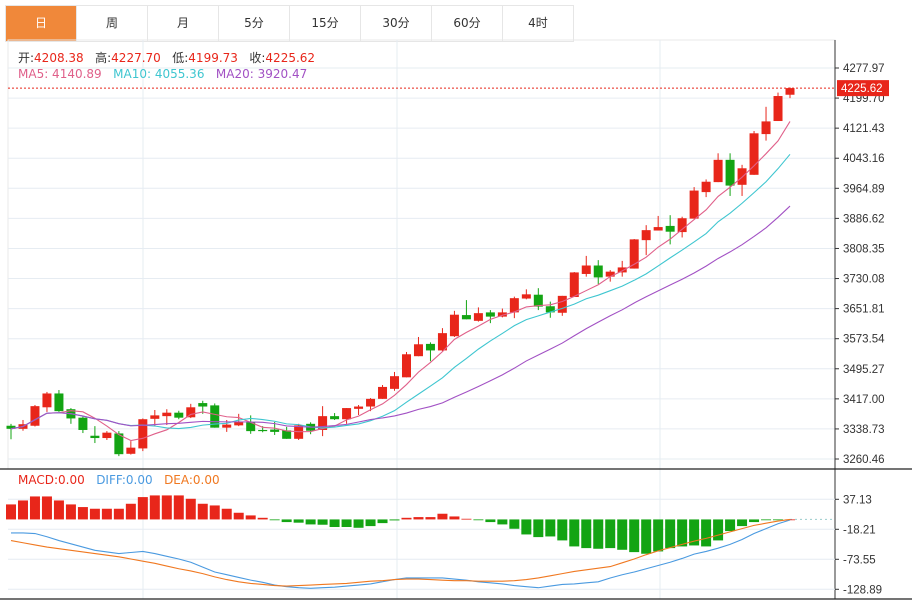 Image resolution: width=912 pixels, height=603 pixels. What do you see at coordinates (859, 530) in the screenshot?
I see `macd-y-tick-label: -18.21` at bounding box center [859, 530].